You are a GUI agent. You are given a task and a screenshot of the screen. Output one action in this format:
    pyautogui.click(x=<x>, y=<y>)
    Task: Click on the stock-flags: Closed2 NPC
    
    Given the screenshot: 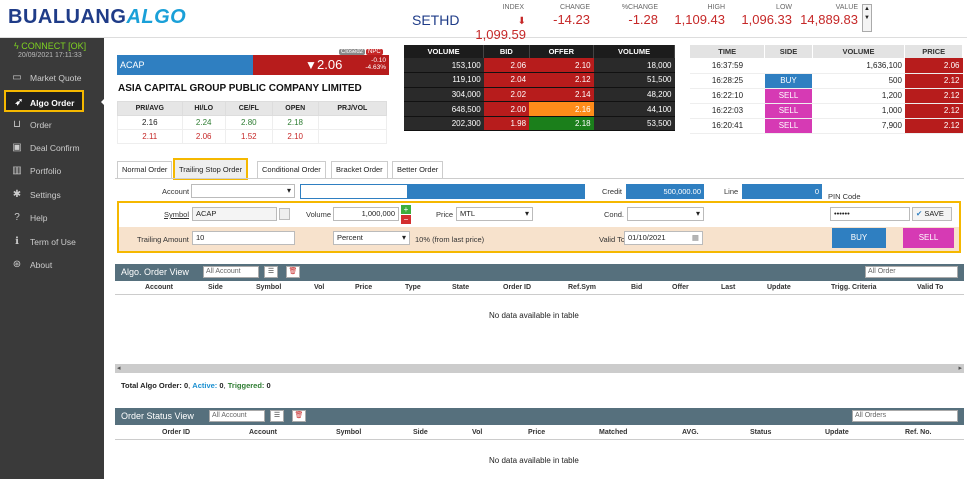 What is the action you would take?
    pyautogui.click(x=361, y=52)
    